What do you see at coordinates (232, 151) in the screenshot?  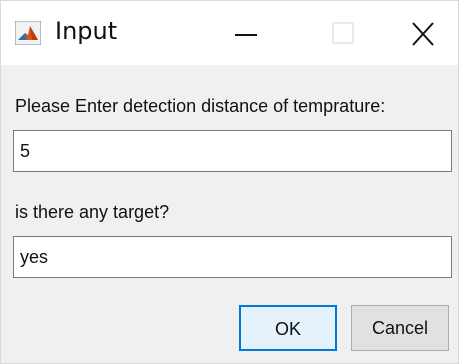 I see `distance-input` at bounding box center [232, 151].